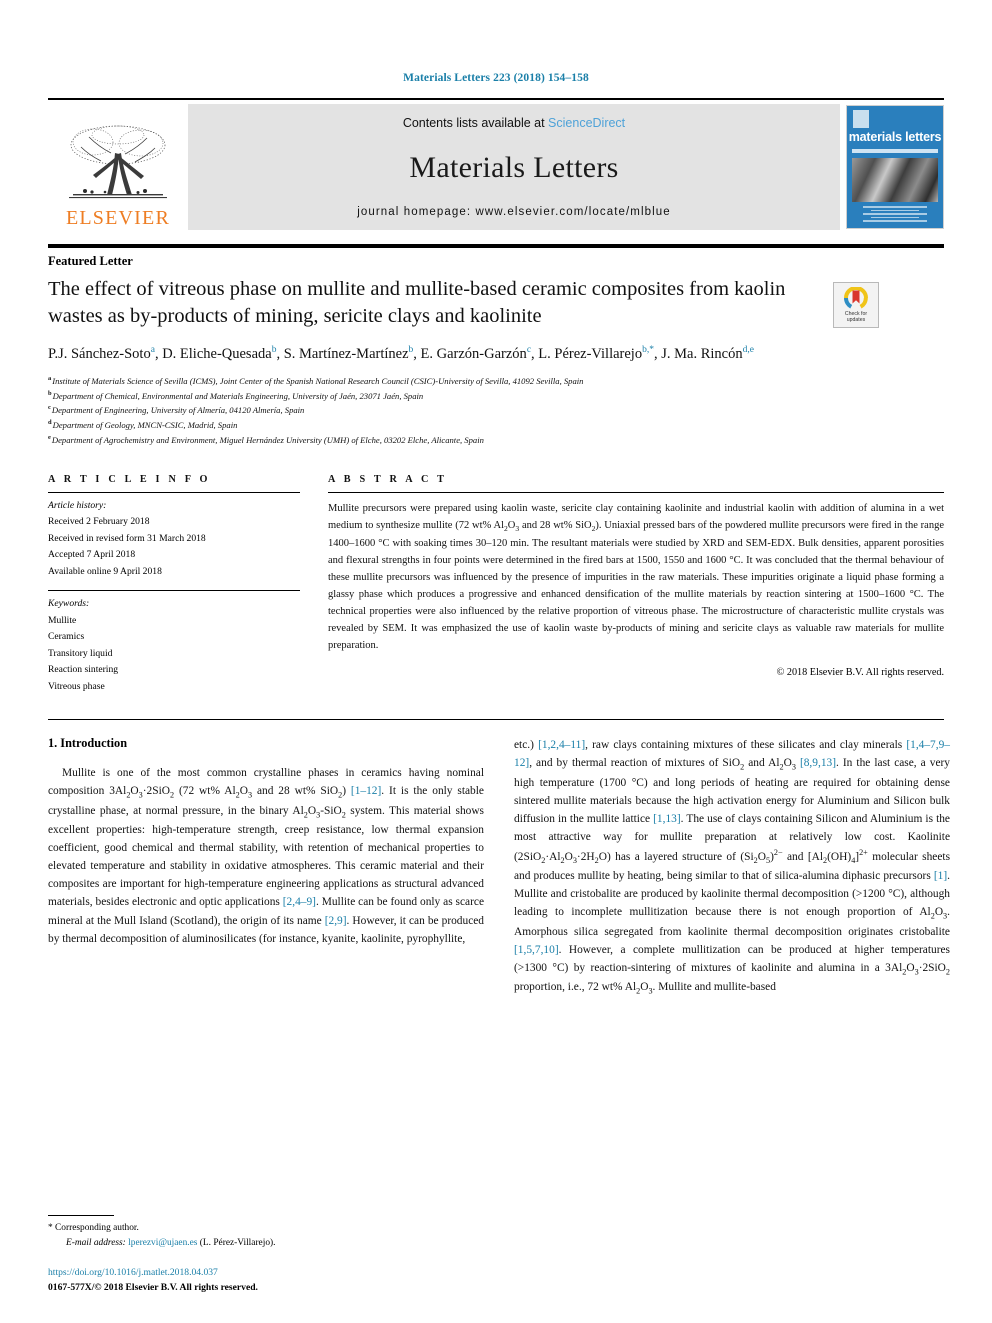  Describe the element at coordinates (118, 162) in the screenshot. I see `elsevier-tree-icon` at that location.